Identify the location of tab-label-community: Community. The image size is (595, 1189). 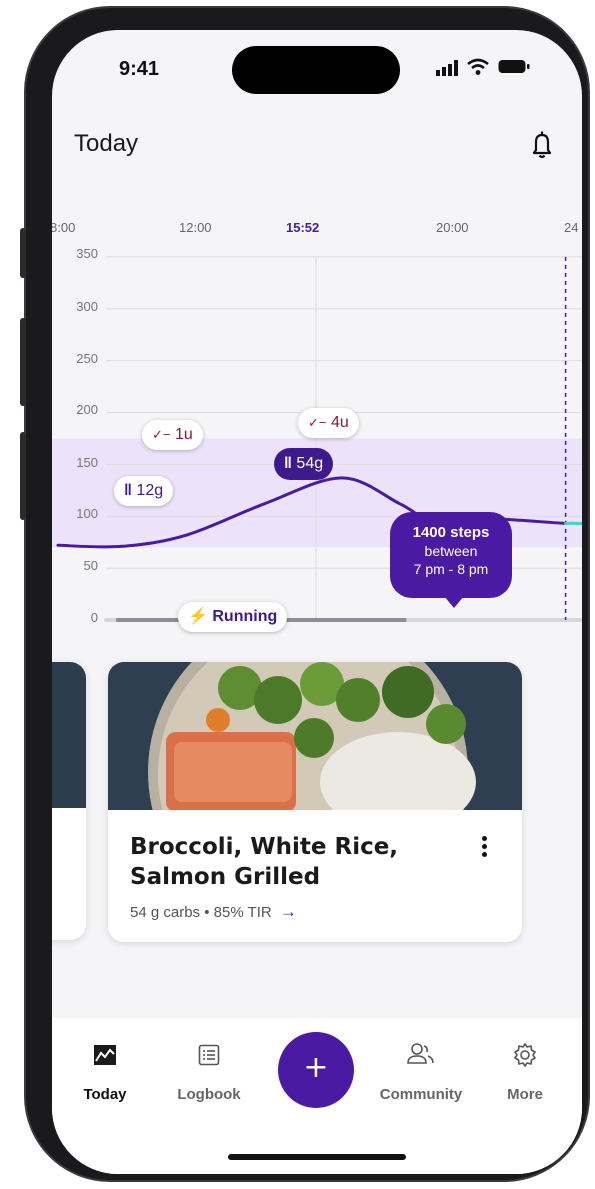
(421, 1094).